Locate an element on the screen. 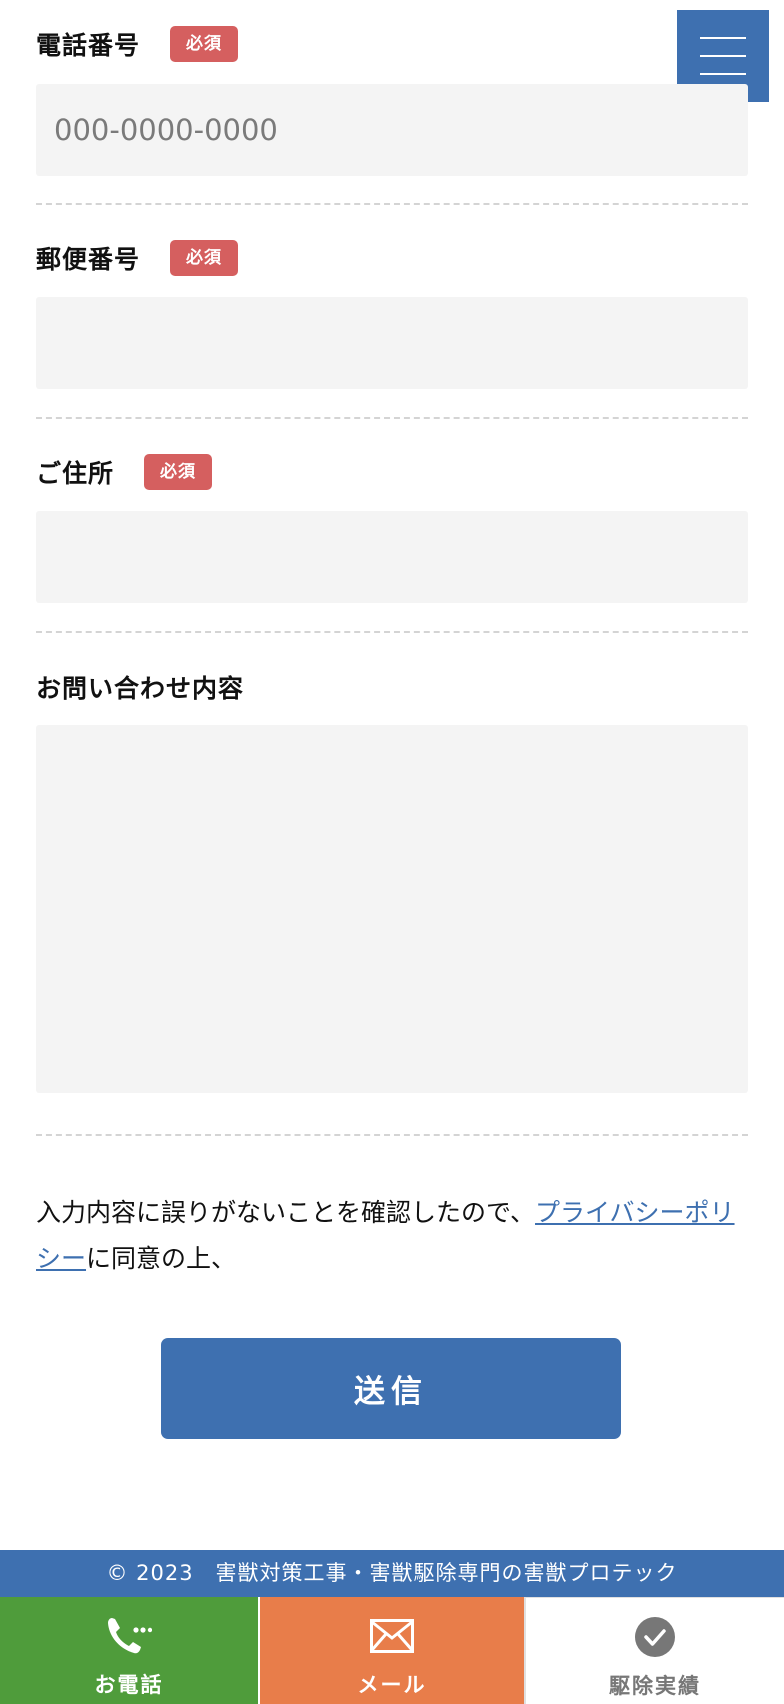 The image size is (784, 1704). address-label-row: ご住所 必須 is located at coordinates (124, 472).